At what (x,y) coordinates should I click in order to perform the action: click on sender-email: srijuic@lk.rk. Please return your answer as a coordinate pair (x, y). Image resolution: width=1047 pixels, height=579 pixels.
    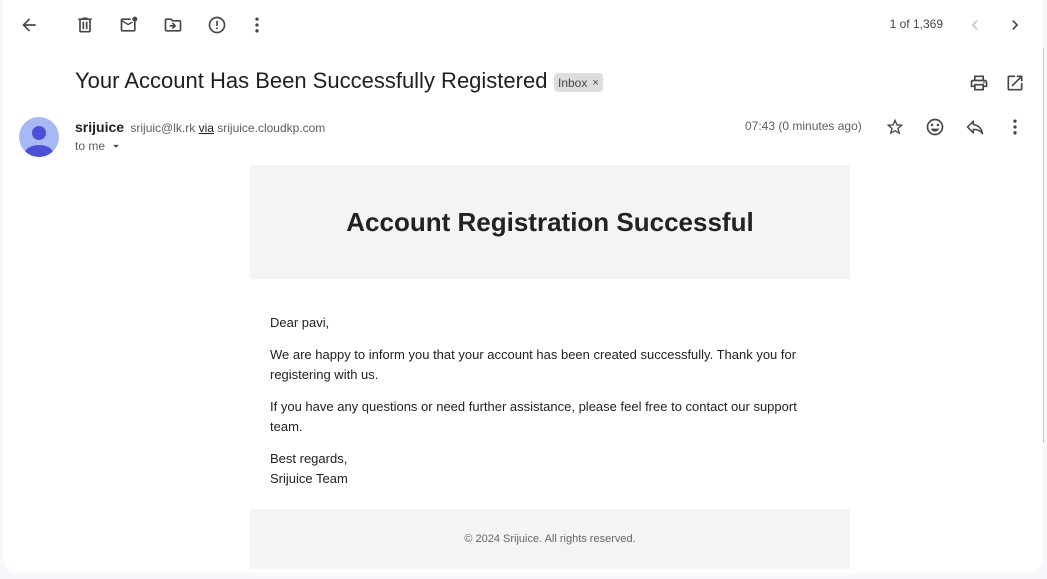
    Looking at the image, I should click on (163, 128).